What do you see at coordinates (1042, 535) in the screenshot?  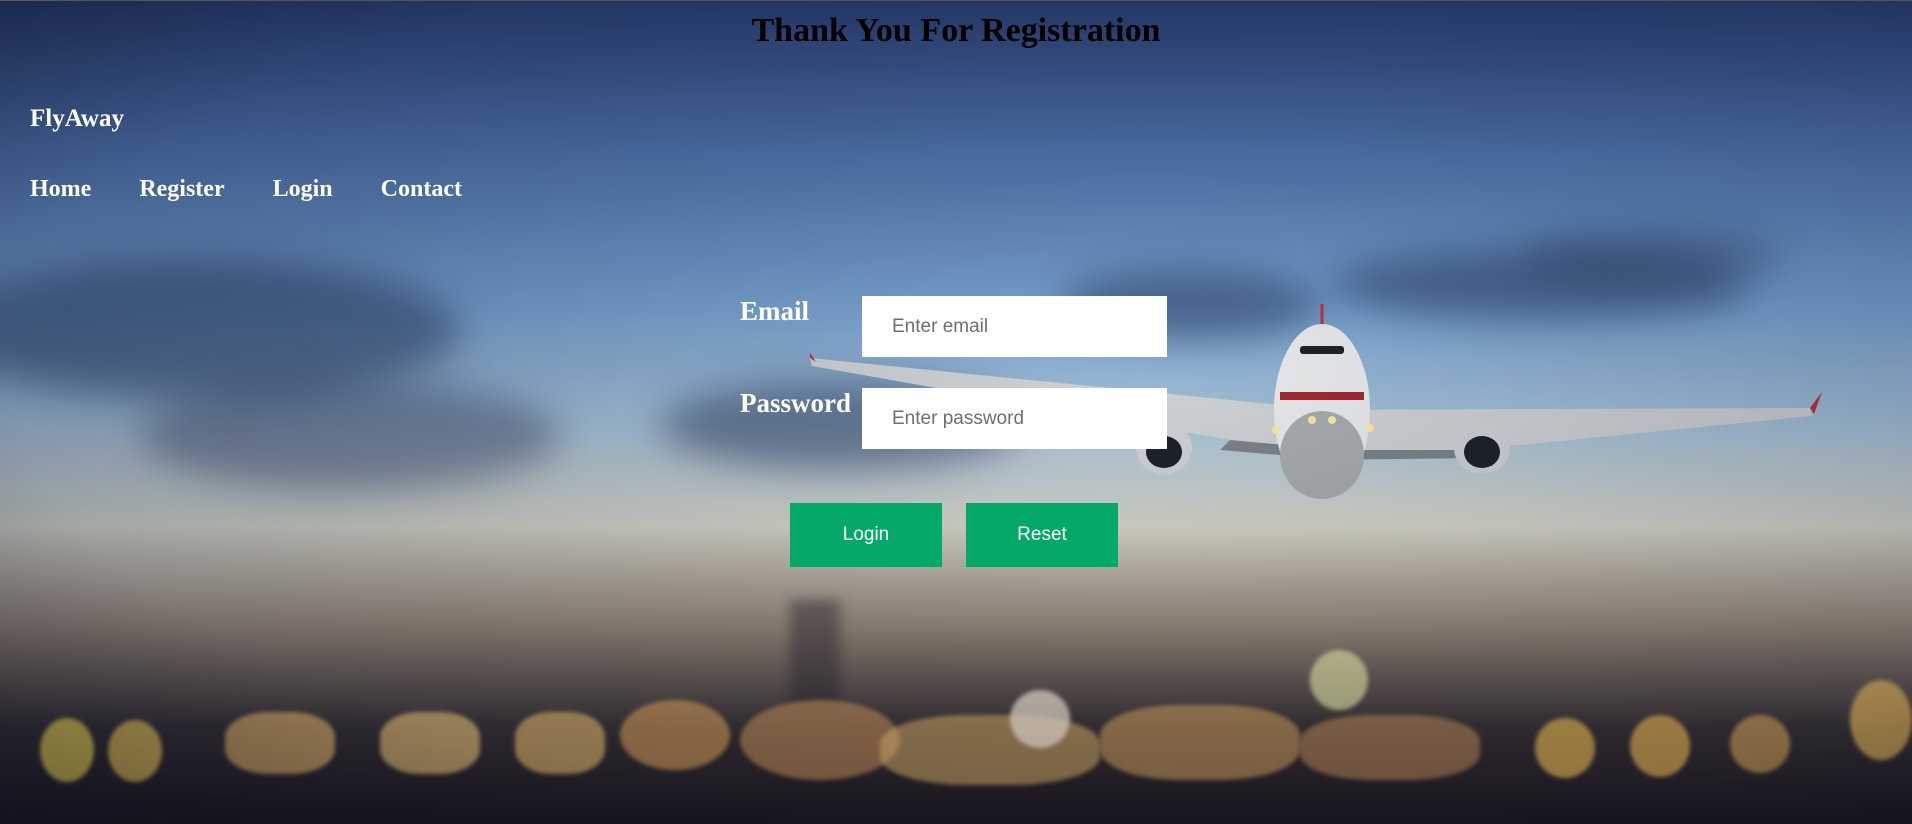 I see `reset-button: Reset` at bounding box center [1042, 535].